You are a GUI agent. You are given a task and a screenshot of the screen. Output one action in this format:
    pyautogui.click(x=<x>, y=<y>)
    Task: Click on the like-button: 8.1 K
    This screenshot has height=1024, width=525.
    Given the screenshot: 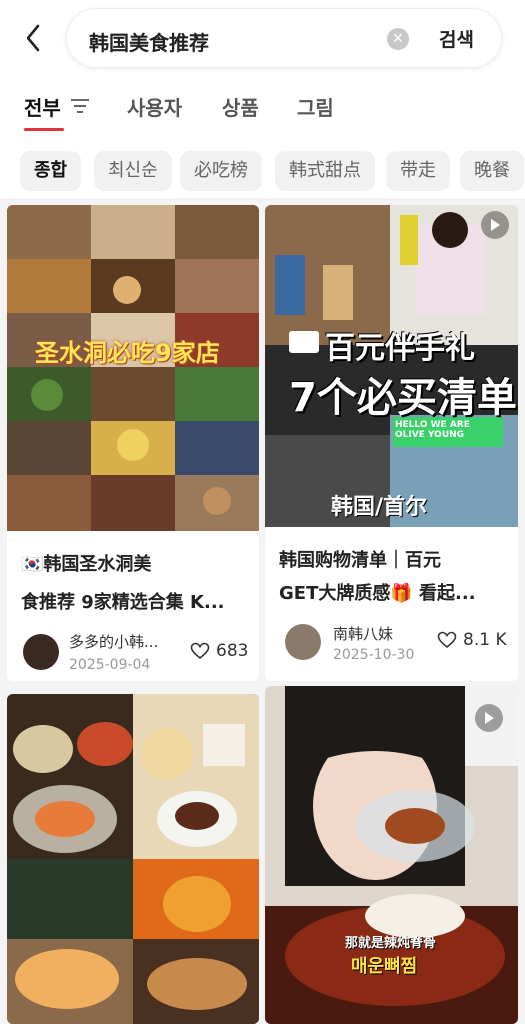 What is the action you would take?
    pyautogui.click(x=472, y=640)
    